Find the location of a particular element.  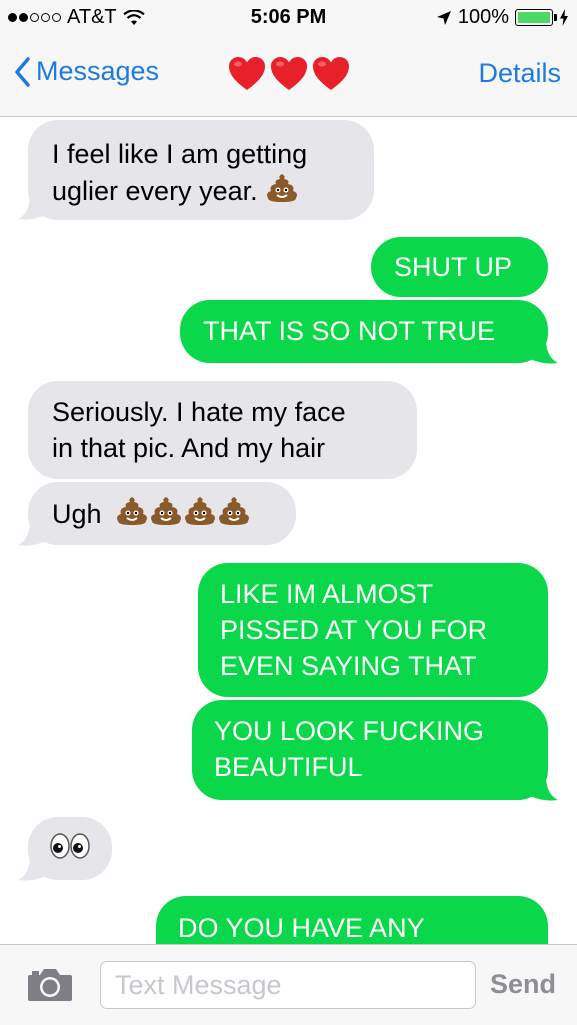

text-message-field: Text Message is located at coordinates (288, 985).